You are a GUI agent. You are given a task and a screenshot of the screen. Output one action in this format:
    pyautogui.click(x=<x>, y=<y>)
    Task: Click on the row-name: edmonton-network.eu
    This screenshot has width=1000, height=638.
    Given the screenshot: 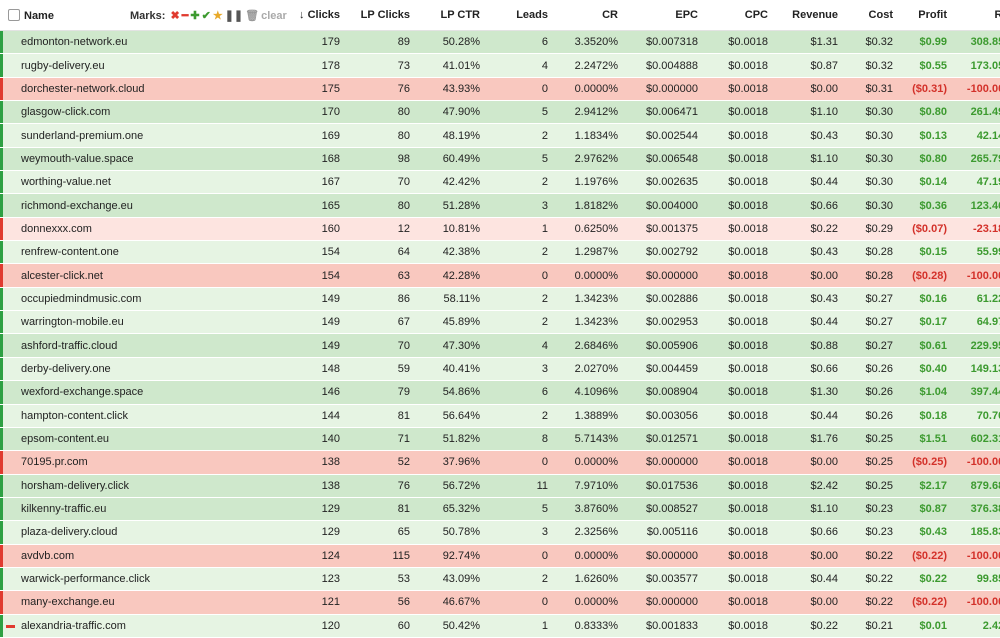 What is the action you would take?
    pyautogui.click(x=74, y=42)
    